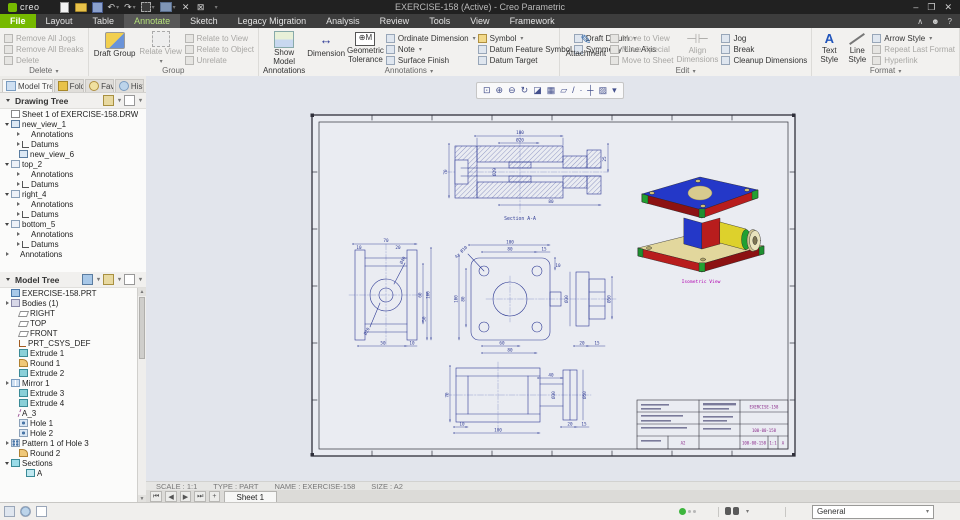  What do you see at coordinates (114, 7) in the screenshot?
I see `undo-icon: ↶ ▾` at bounding box center [114, 7].